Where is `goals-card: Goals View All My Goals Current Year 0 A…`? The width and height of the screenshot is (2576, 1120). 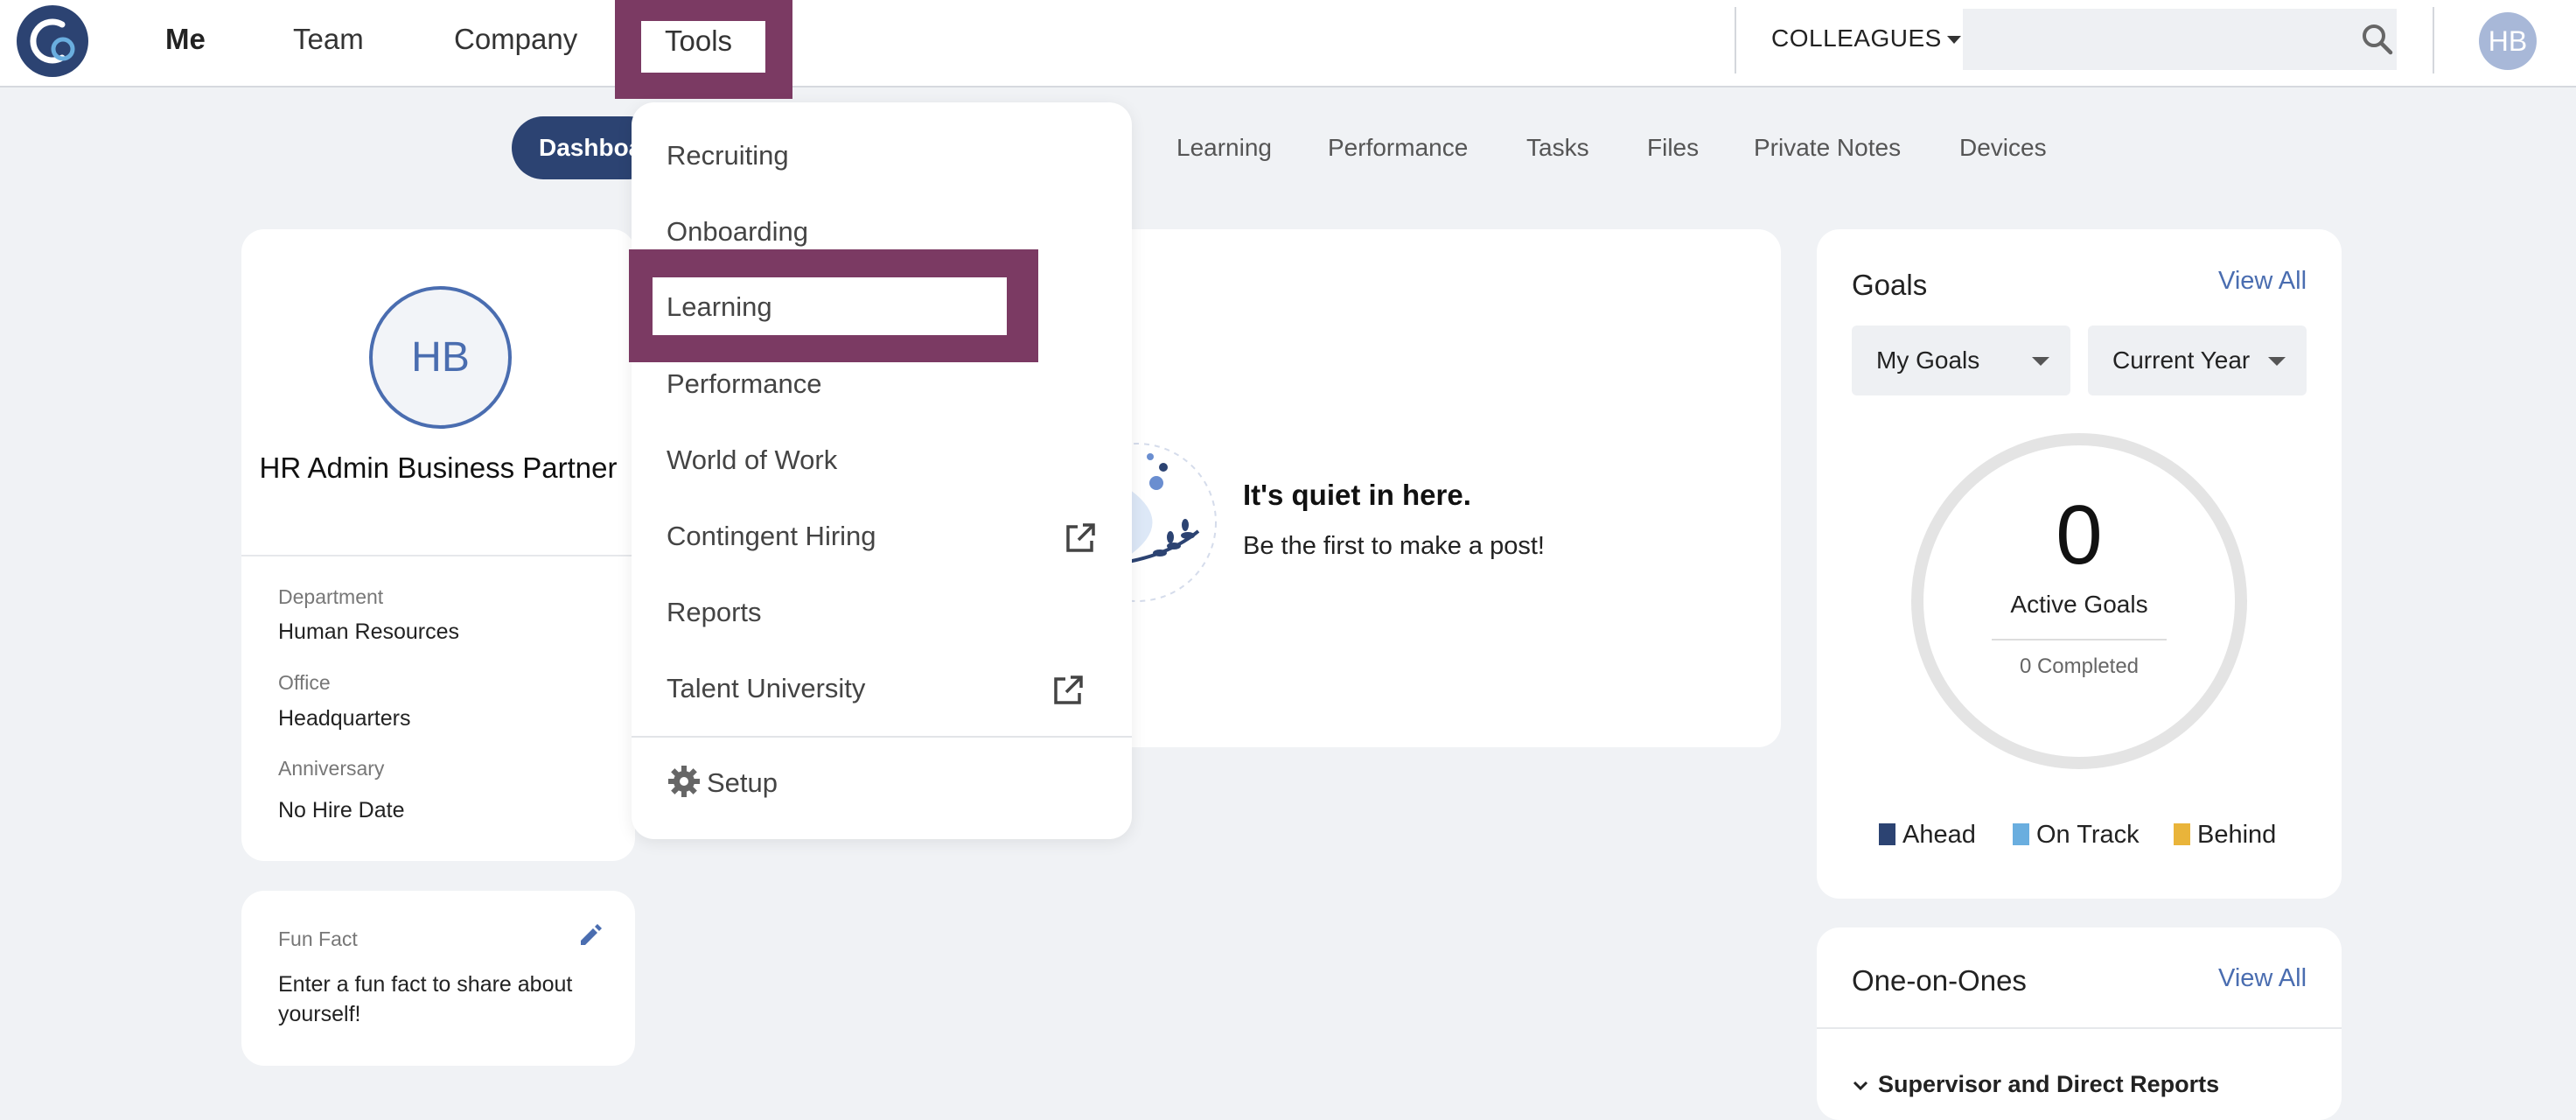
goals-card: Goals View All My Goals Current Year 0 A… is located at coordinates (2079, 564).